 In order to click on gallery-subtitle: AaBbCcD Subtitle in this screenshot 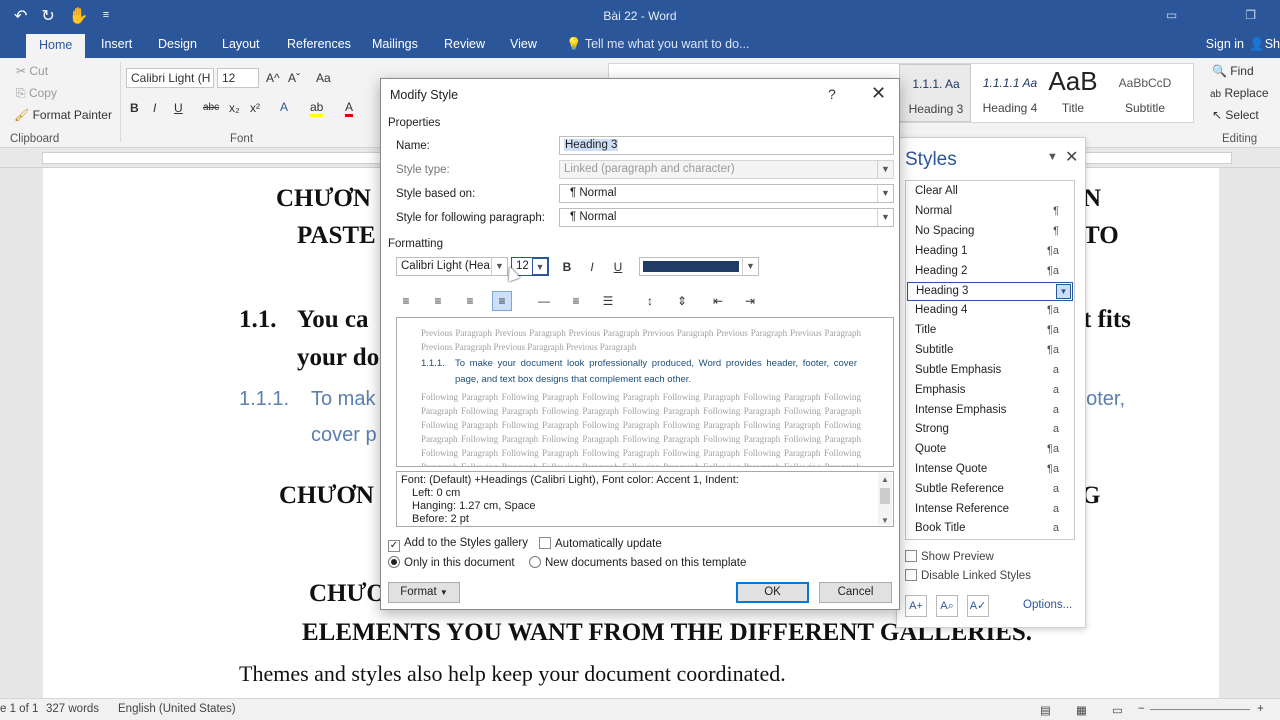, I will do `click(1145, 93)`.